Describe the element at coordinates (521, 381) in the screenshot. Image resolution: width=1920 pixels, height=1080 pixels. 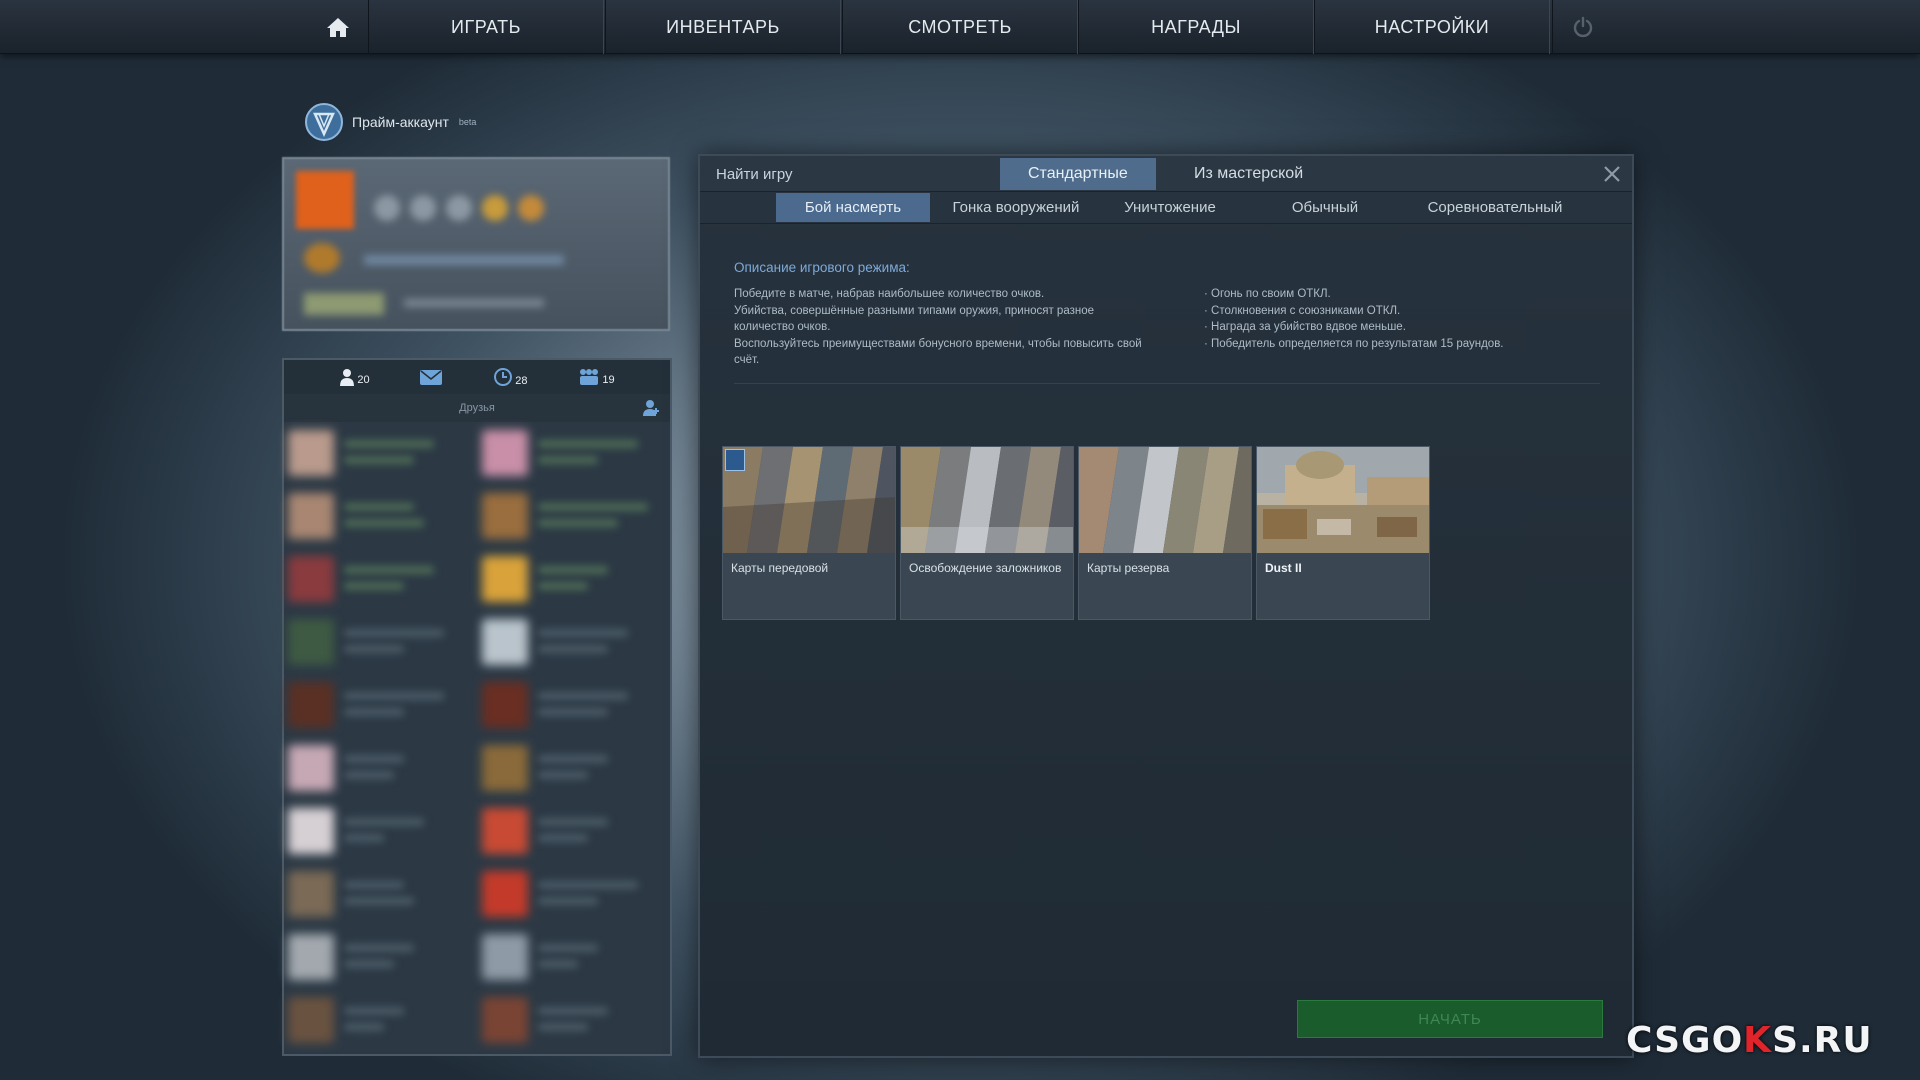
I see `history-count: 28` at that location.